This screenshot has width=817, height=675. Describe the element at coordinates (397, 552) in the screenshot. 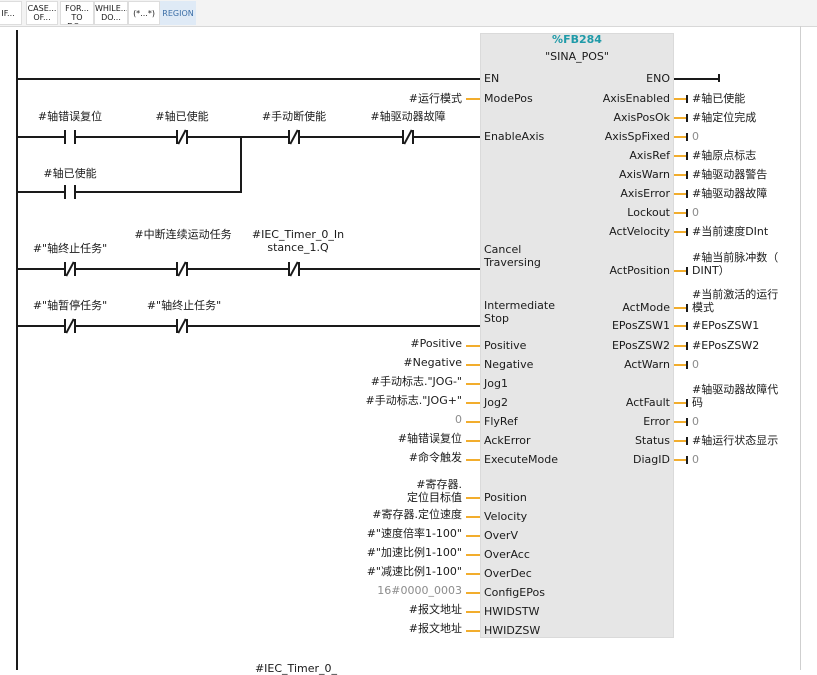

I see `input-actual: #"加速比例1-100"` at that location.